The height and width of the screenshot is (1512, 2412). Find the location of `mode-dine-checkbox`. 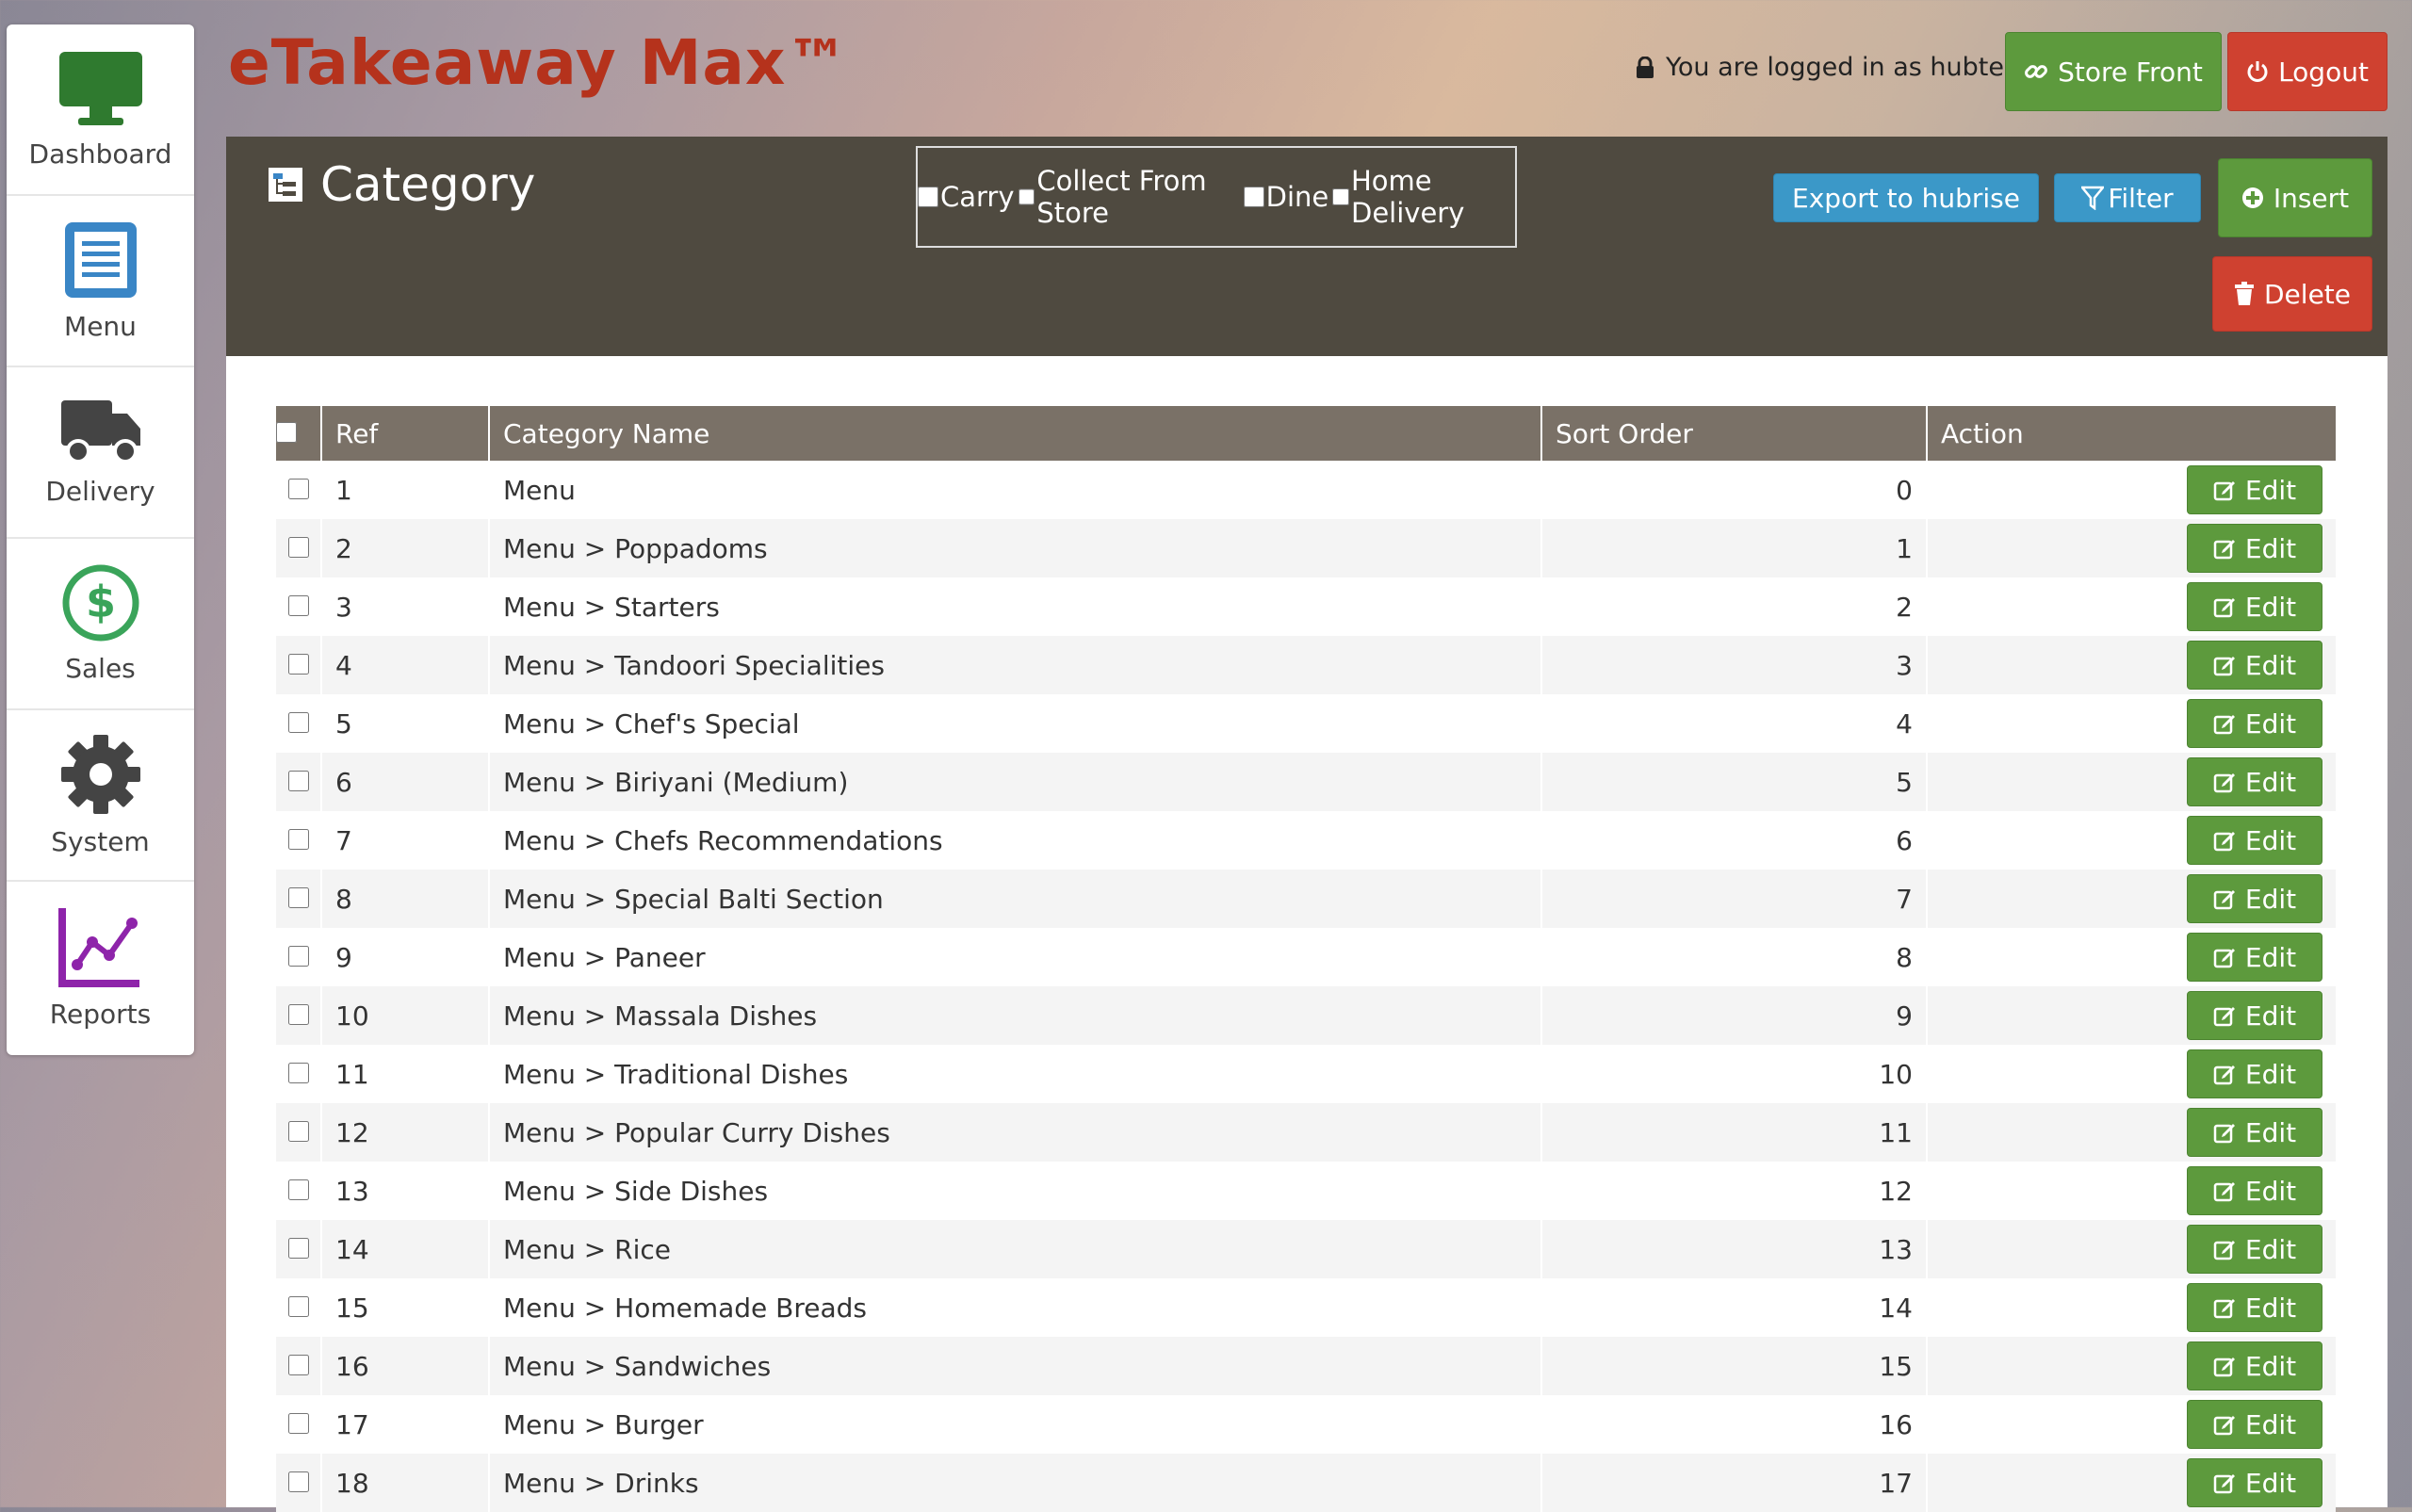

mode-dine-checkbox is located at coordinates (1253, 197).